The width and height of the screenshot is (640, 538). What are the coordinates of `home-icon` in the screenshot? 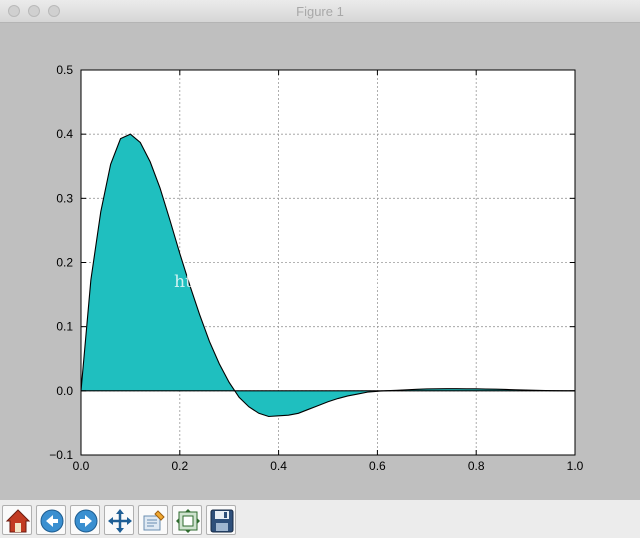 It's located at (18, 521).